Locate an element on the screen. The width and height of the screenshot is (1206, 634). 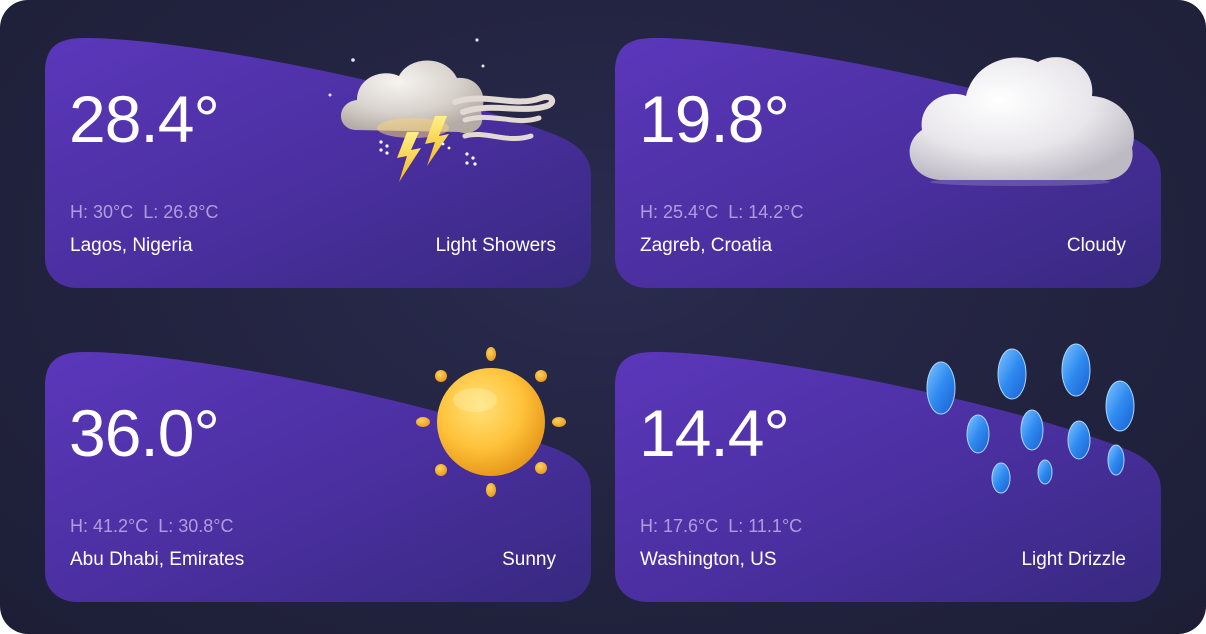
high-low: H: 17.6°C L: 11.1°C is located at coordinates (721, 526).